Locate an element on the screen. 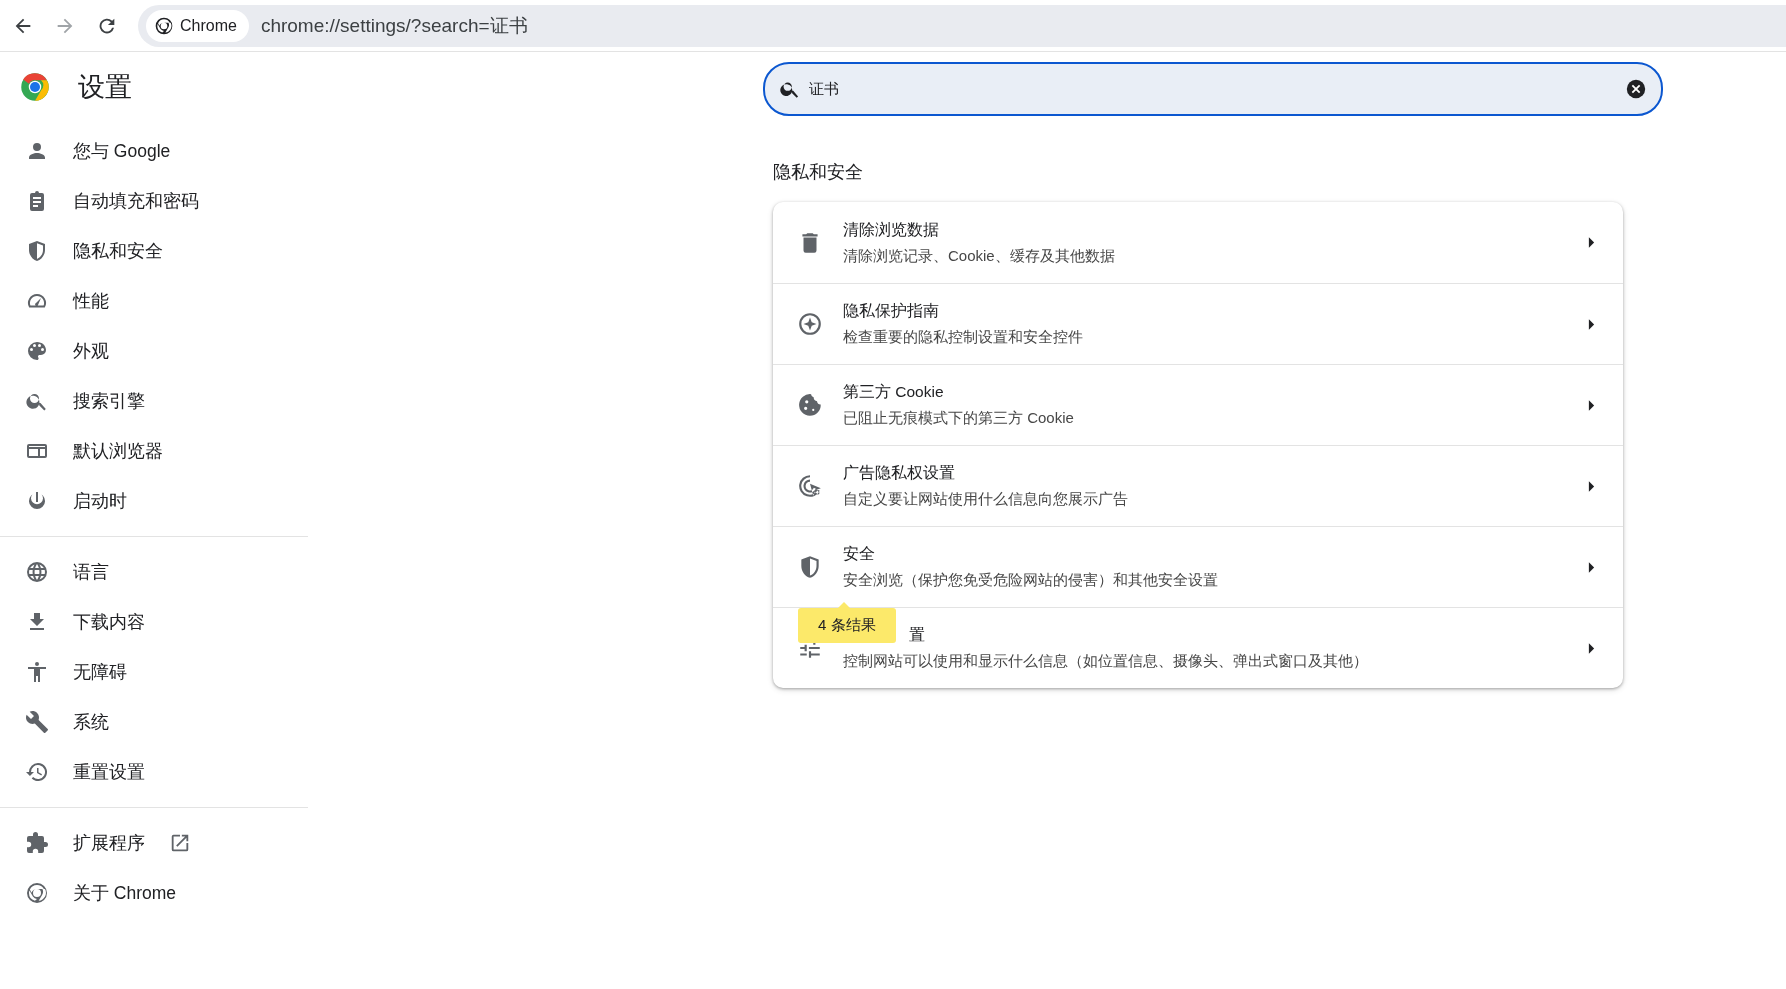  accessibility-icon is located at coordinates (37, 672).